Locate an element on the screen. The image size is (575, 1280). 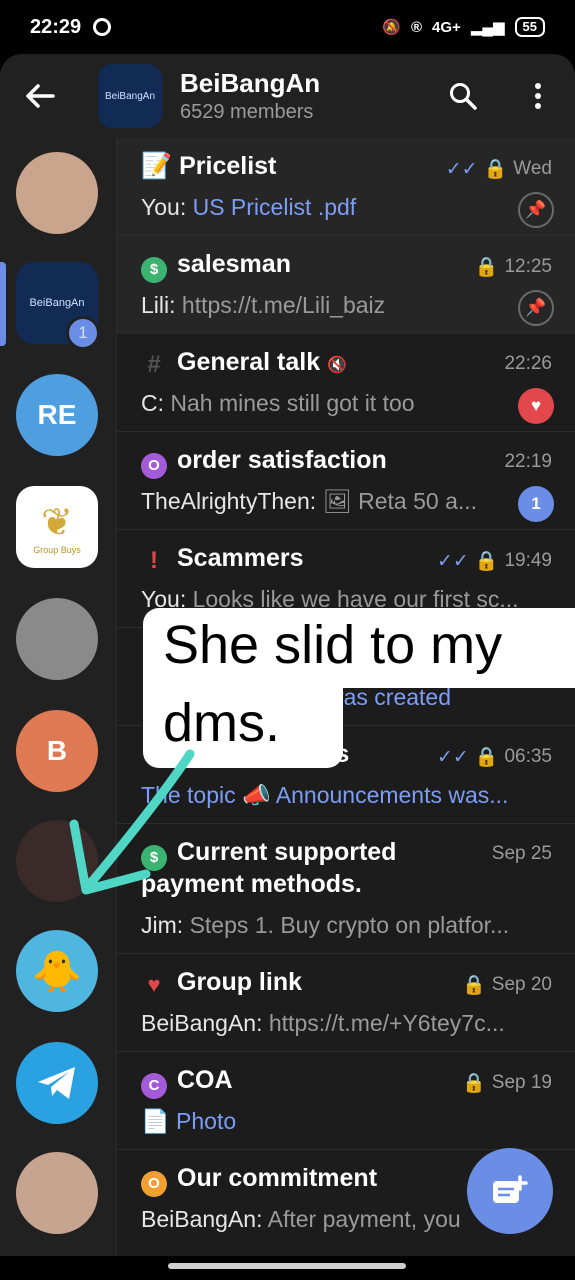
sidebar-avatar-telegram is located at coordinates (57, 1083).